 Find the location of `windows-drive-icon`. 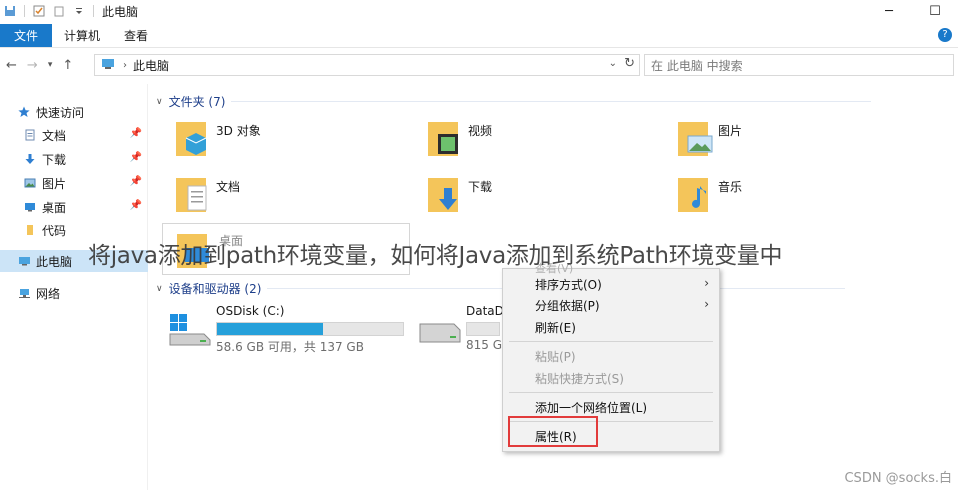

windows-drive-icon is located at coordinates (190, 330).